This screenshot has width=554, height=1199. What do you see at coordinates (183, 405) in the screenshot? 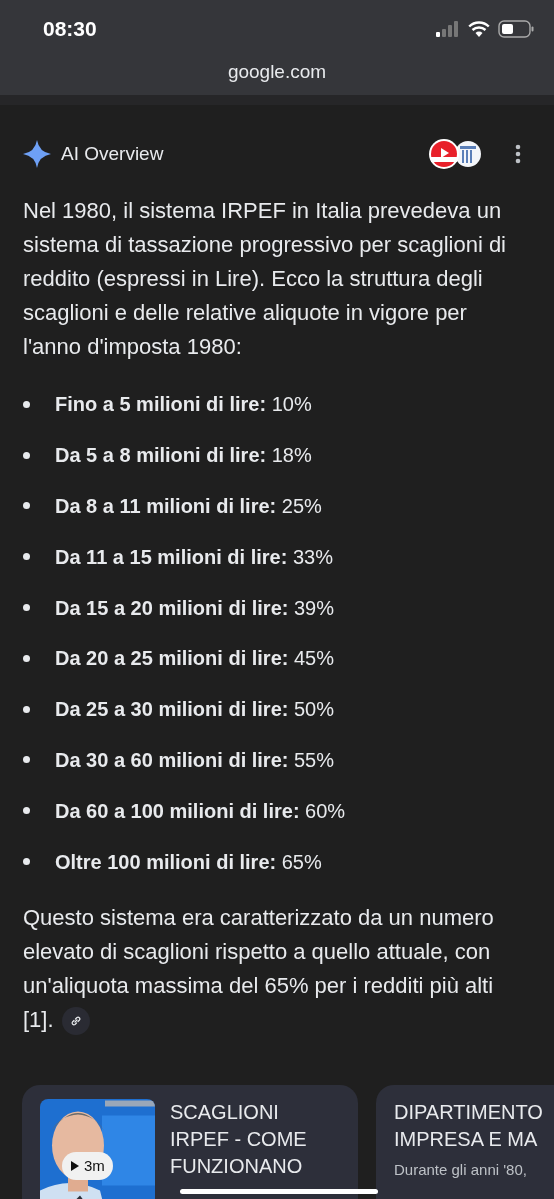
I see `bracket-text: Fino a 5 milioni di lire: 10%` at bounding box center [183, 405].